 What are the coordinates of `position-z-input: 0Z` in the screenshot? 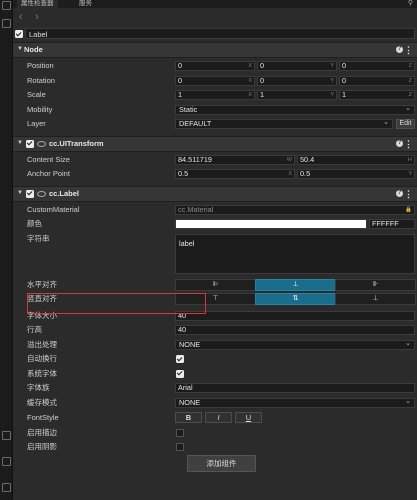 It's located at (377, 66).